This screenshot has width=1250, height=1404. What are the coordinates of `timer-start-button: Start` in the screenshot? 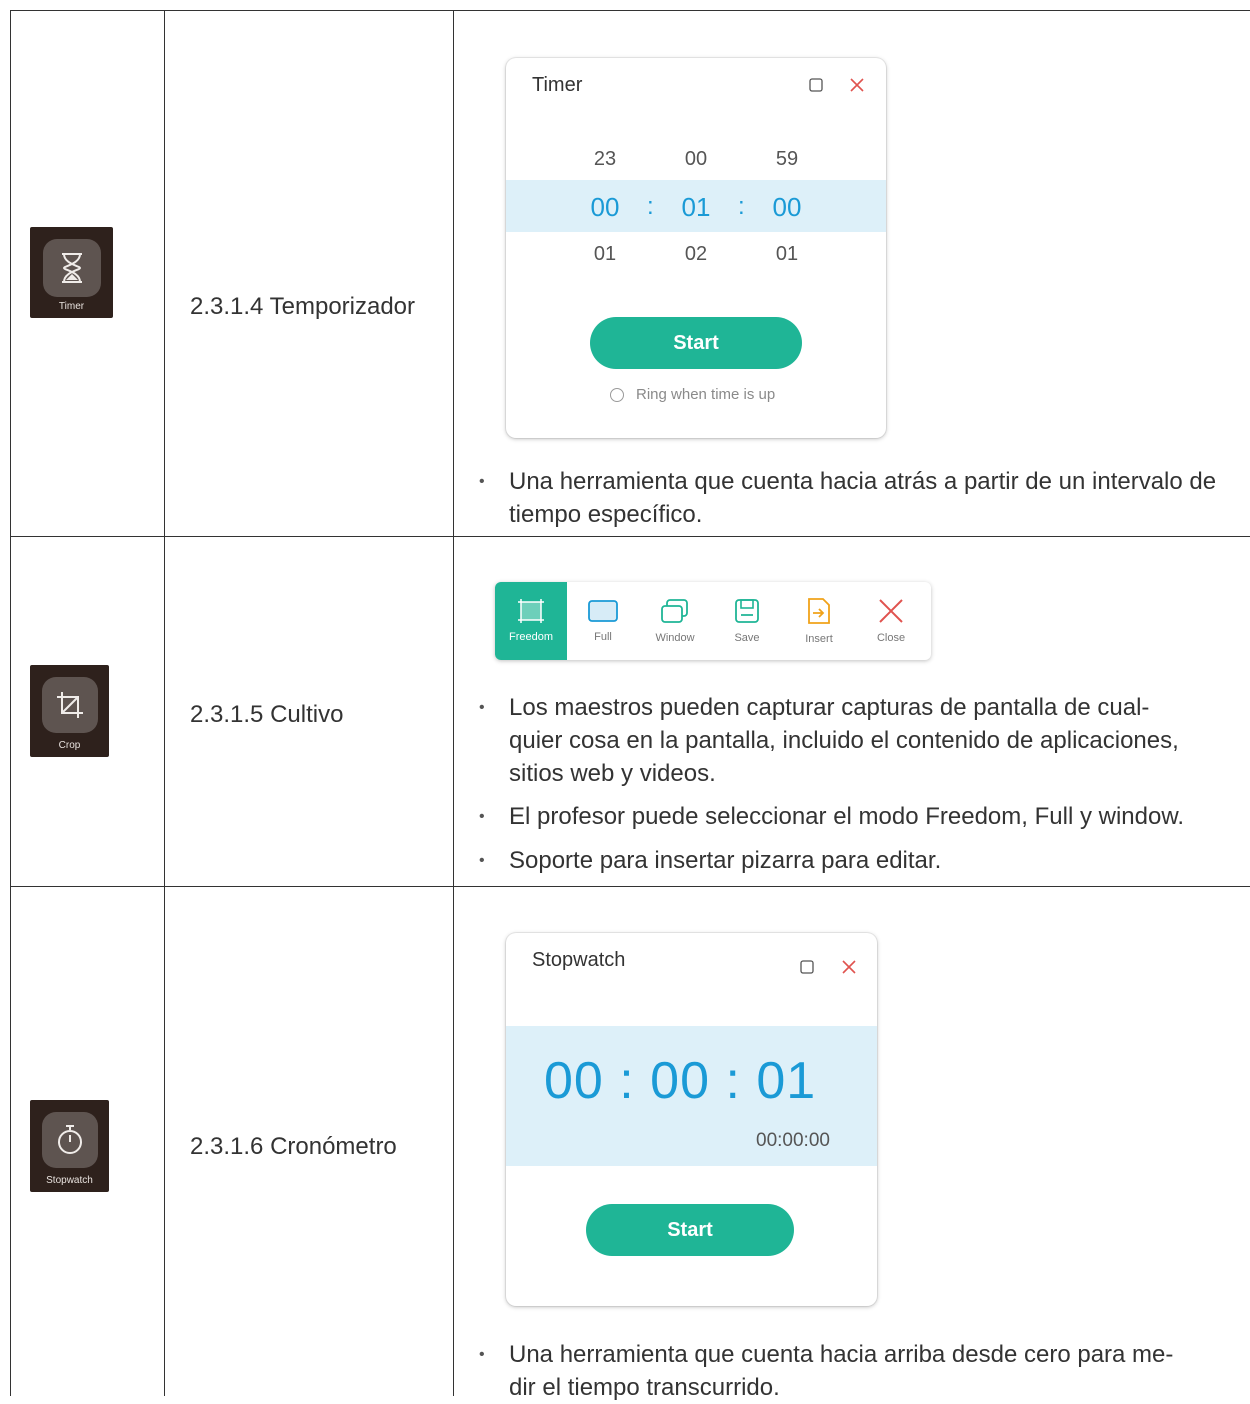 It's located at (696, 343).